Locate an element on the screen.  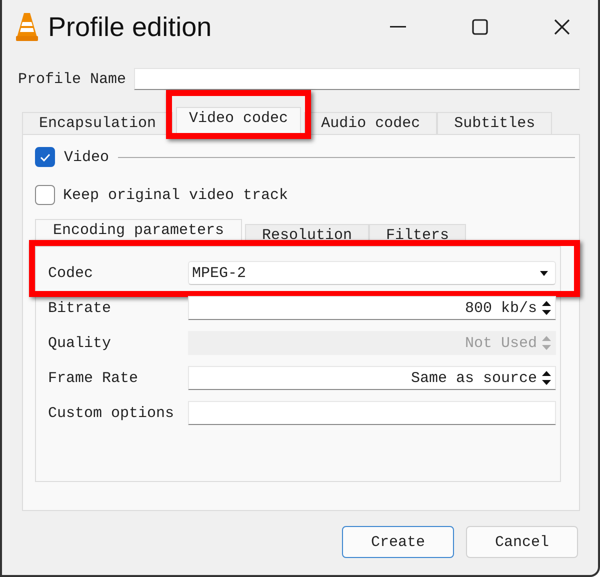
field-label: Frame Rate is located at coordinates (94, 378).